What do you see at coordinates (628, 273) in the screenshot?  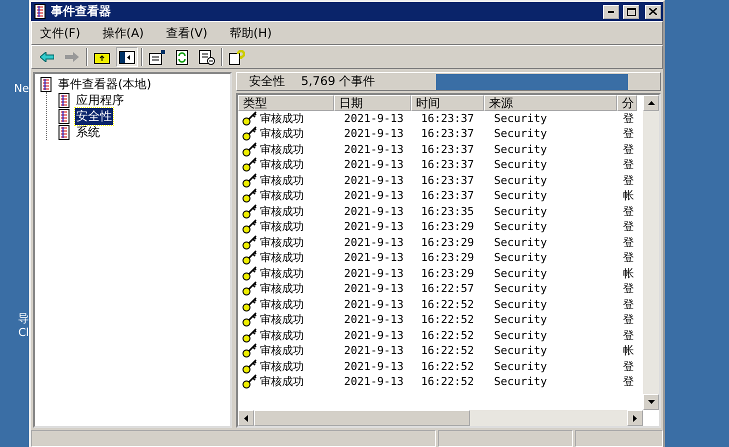 I see `table-cell: 帐` at bounding box center [628, 273].